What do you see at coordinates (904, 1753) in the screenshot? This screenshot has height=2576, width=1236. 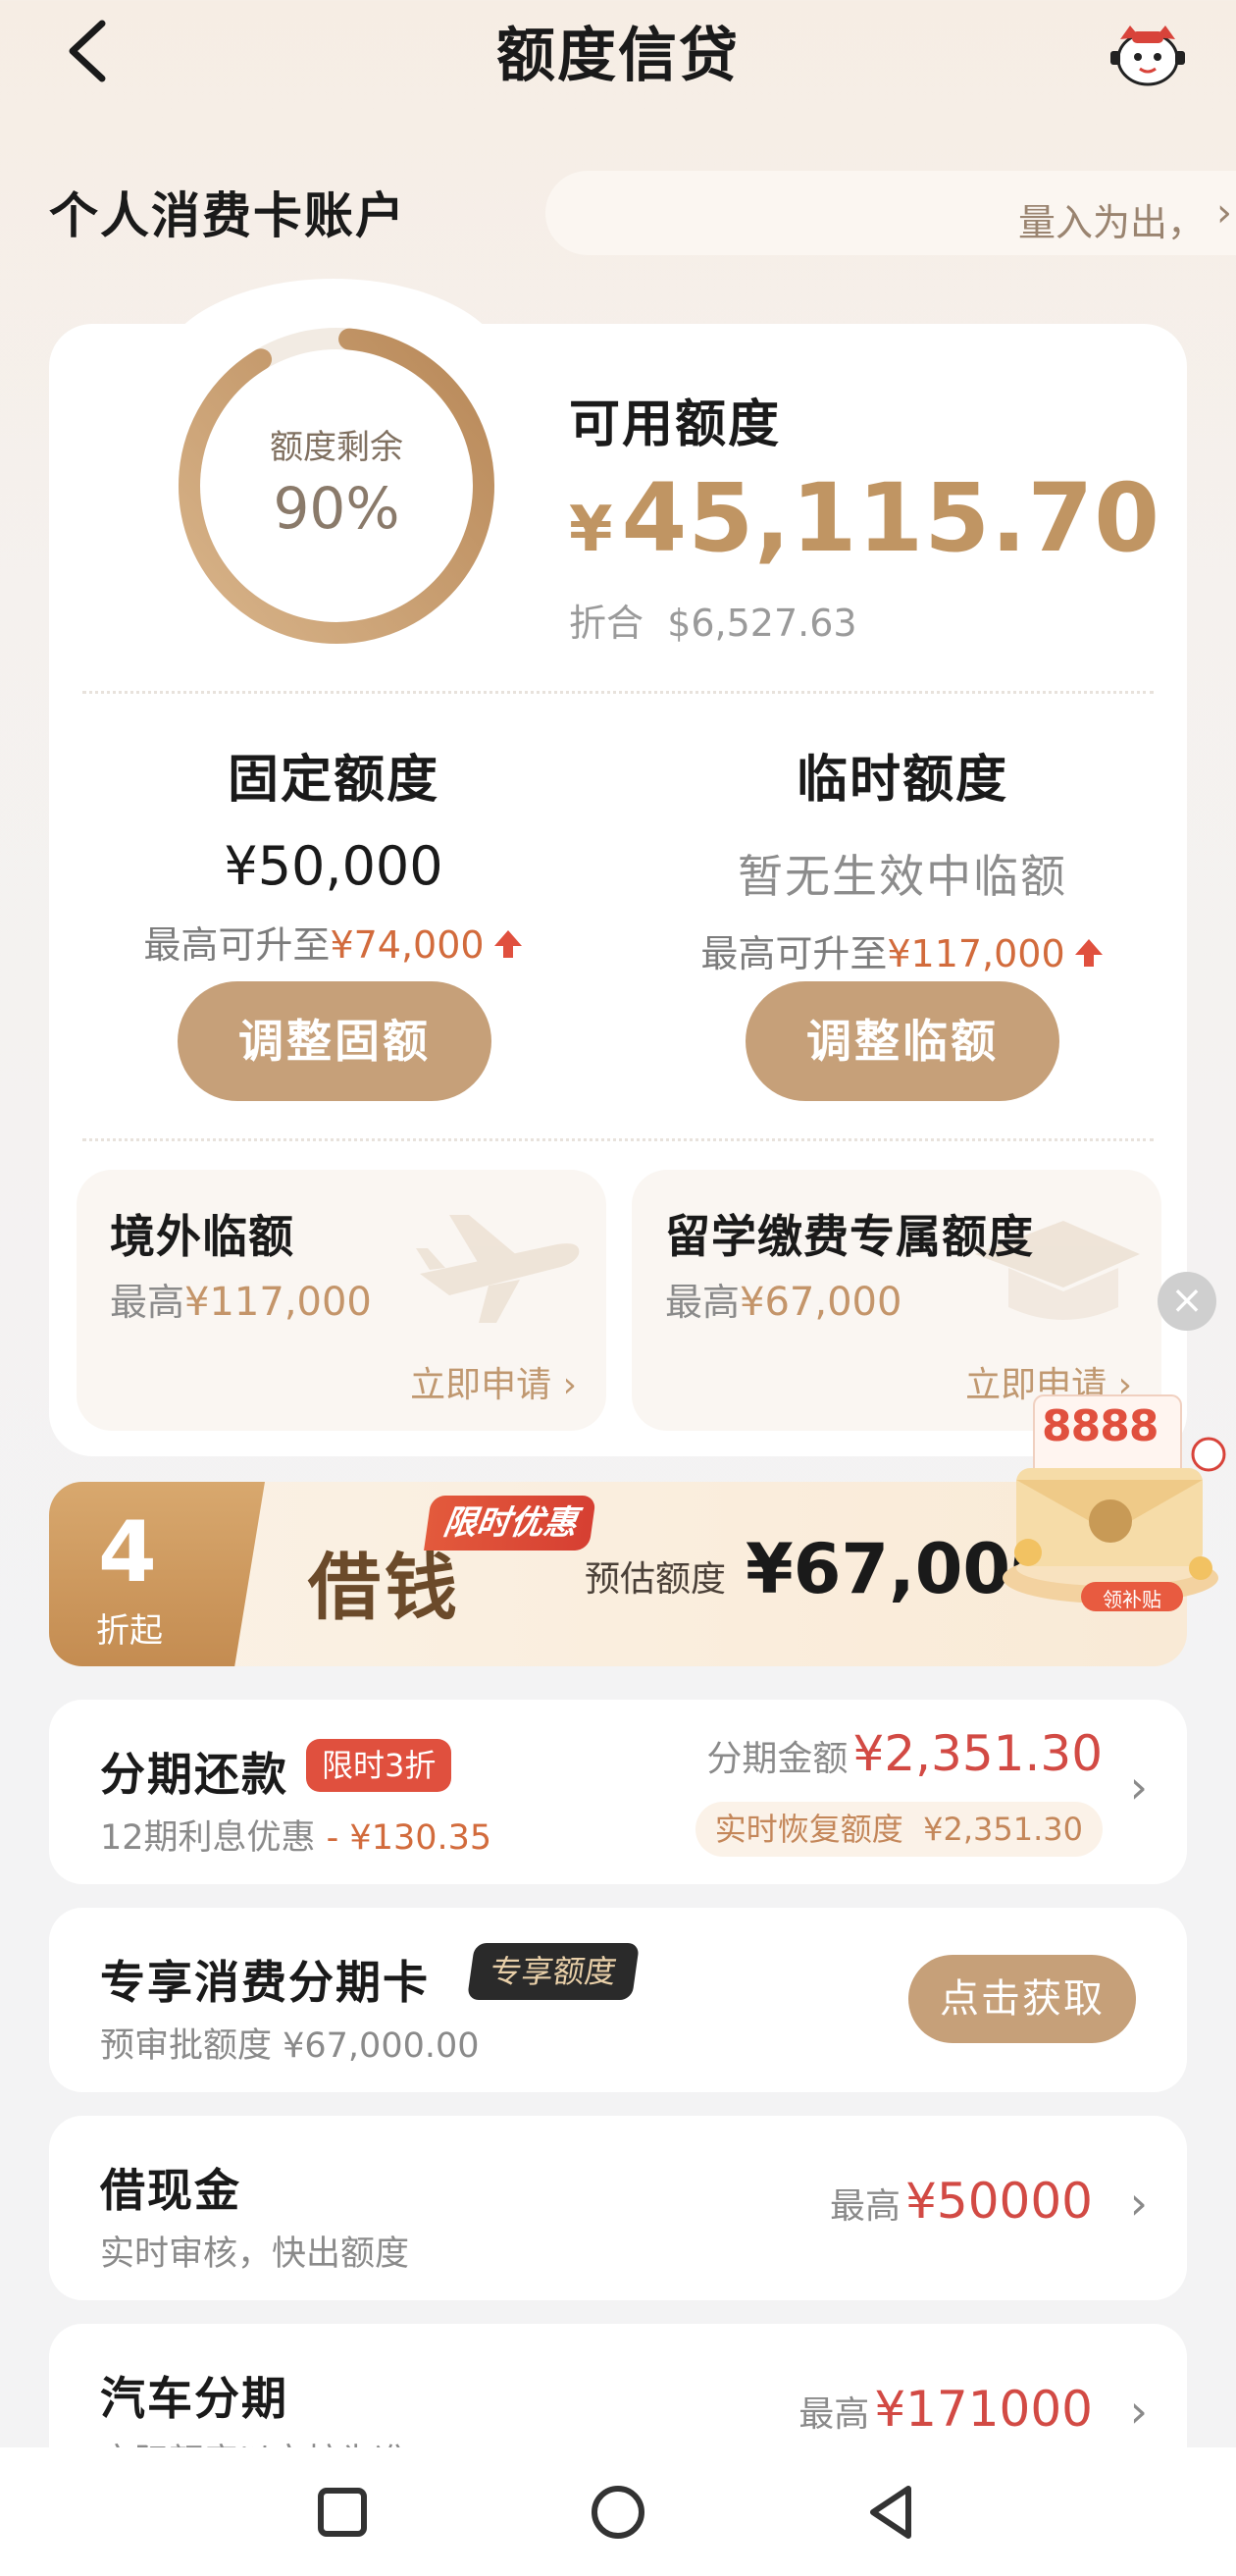 I see `installment-amount: 分期金额 ¥2,351.30` at bounding box center [904, 1753].